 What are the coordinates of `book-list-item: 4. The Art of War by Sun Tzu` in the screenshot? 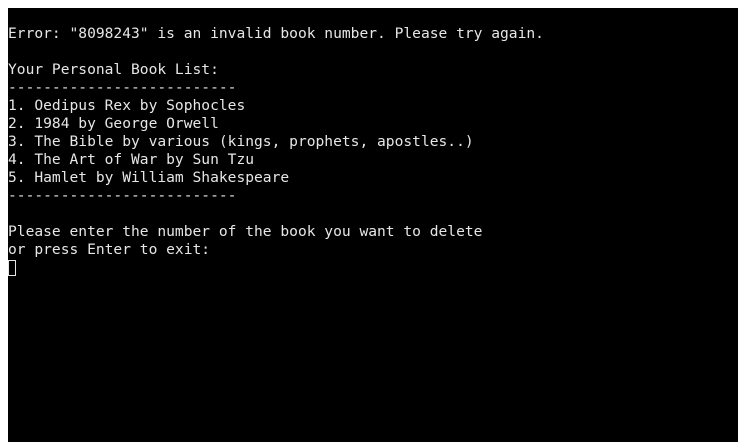 It's located at (131, 159).